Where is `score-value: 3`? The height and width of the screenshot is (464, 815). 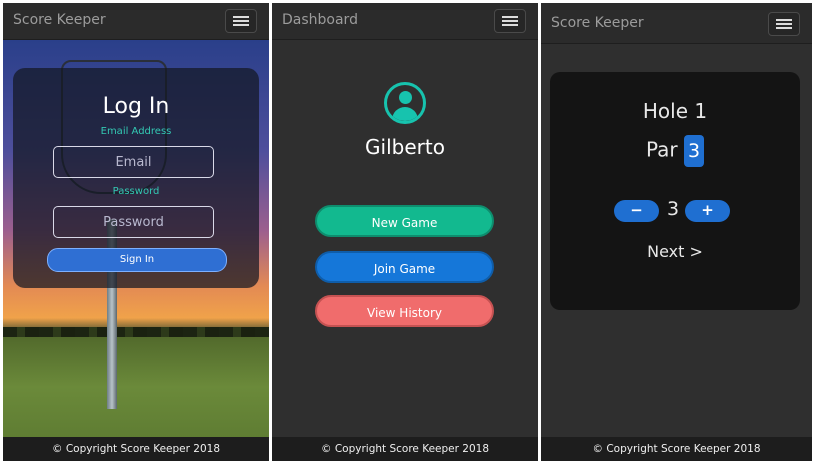 score-value: 3 is located at coordinates (673, 209).